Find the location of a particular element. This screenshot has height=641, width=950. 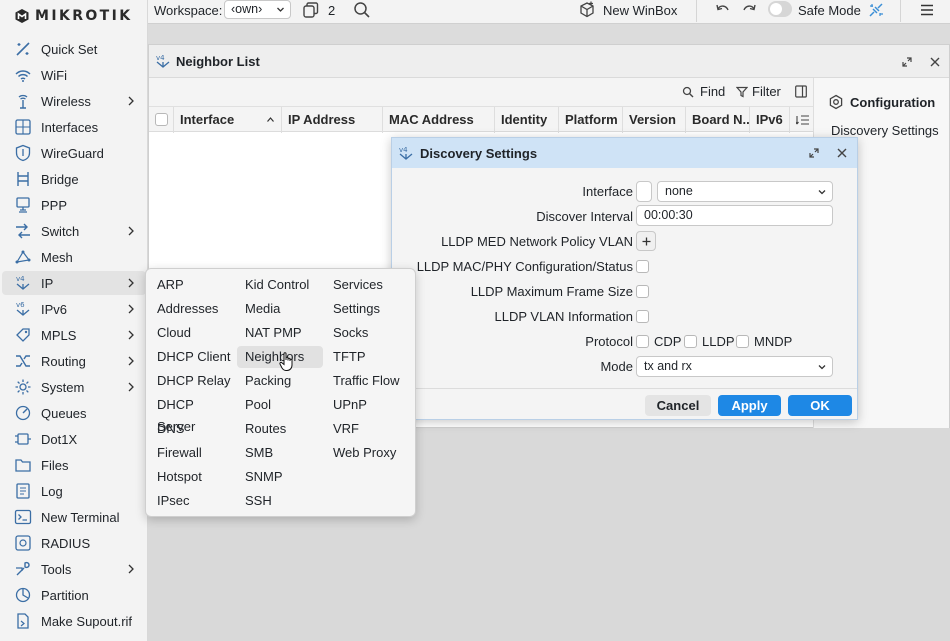

ip-menu-item-hotspot: Hotspot is located at coordinates (192, 477).